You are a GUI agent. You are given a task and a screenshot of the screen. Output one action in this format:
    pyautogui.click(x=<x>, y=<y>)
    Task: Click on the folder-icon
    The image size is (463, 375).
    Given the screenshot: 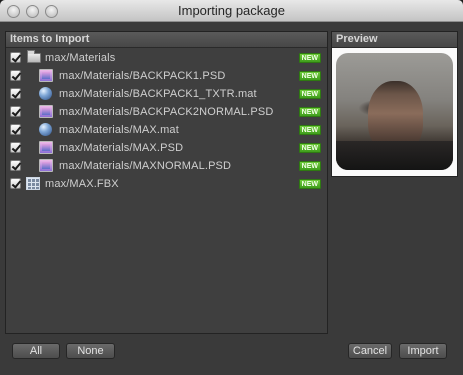 What is the action you would take?
    pyautogui.click(x=34, y=56)
    